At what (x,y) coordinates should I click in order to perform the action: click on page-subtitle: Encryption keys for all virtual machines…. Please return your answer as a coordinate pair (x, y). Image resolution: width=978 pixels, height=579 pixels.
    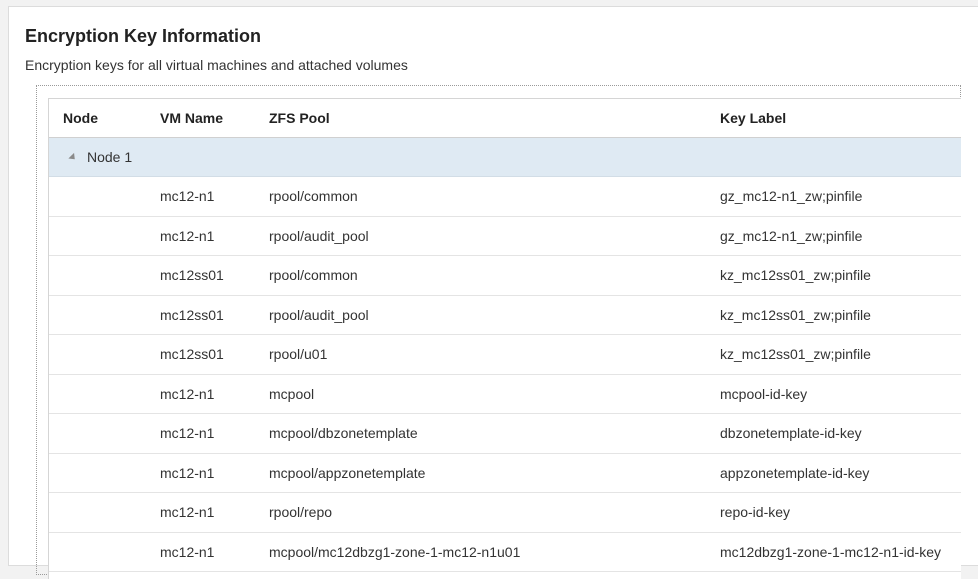
    Looking at the image, I should click on (216, 65).